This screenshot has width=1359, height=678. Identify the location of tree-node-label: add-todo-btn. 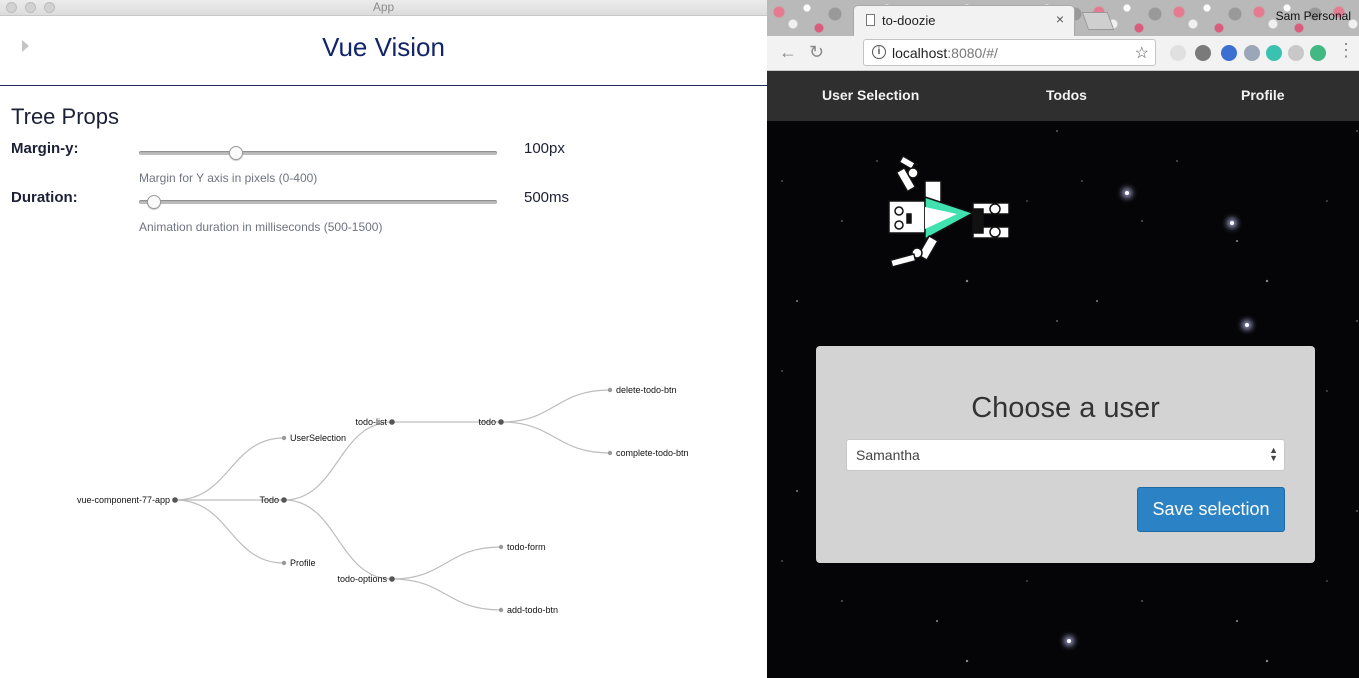
(532, 610).